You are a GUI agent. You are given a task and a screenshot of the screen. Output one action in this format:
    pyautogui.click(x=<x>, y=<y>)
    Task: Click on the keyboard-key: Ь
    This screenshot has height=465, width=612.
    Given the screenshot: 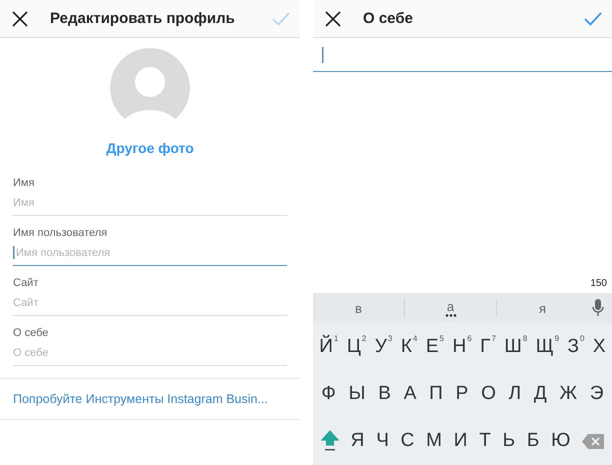 What is the action you would take?
    pyautogui.click(x=509, y=441)
    